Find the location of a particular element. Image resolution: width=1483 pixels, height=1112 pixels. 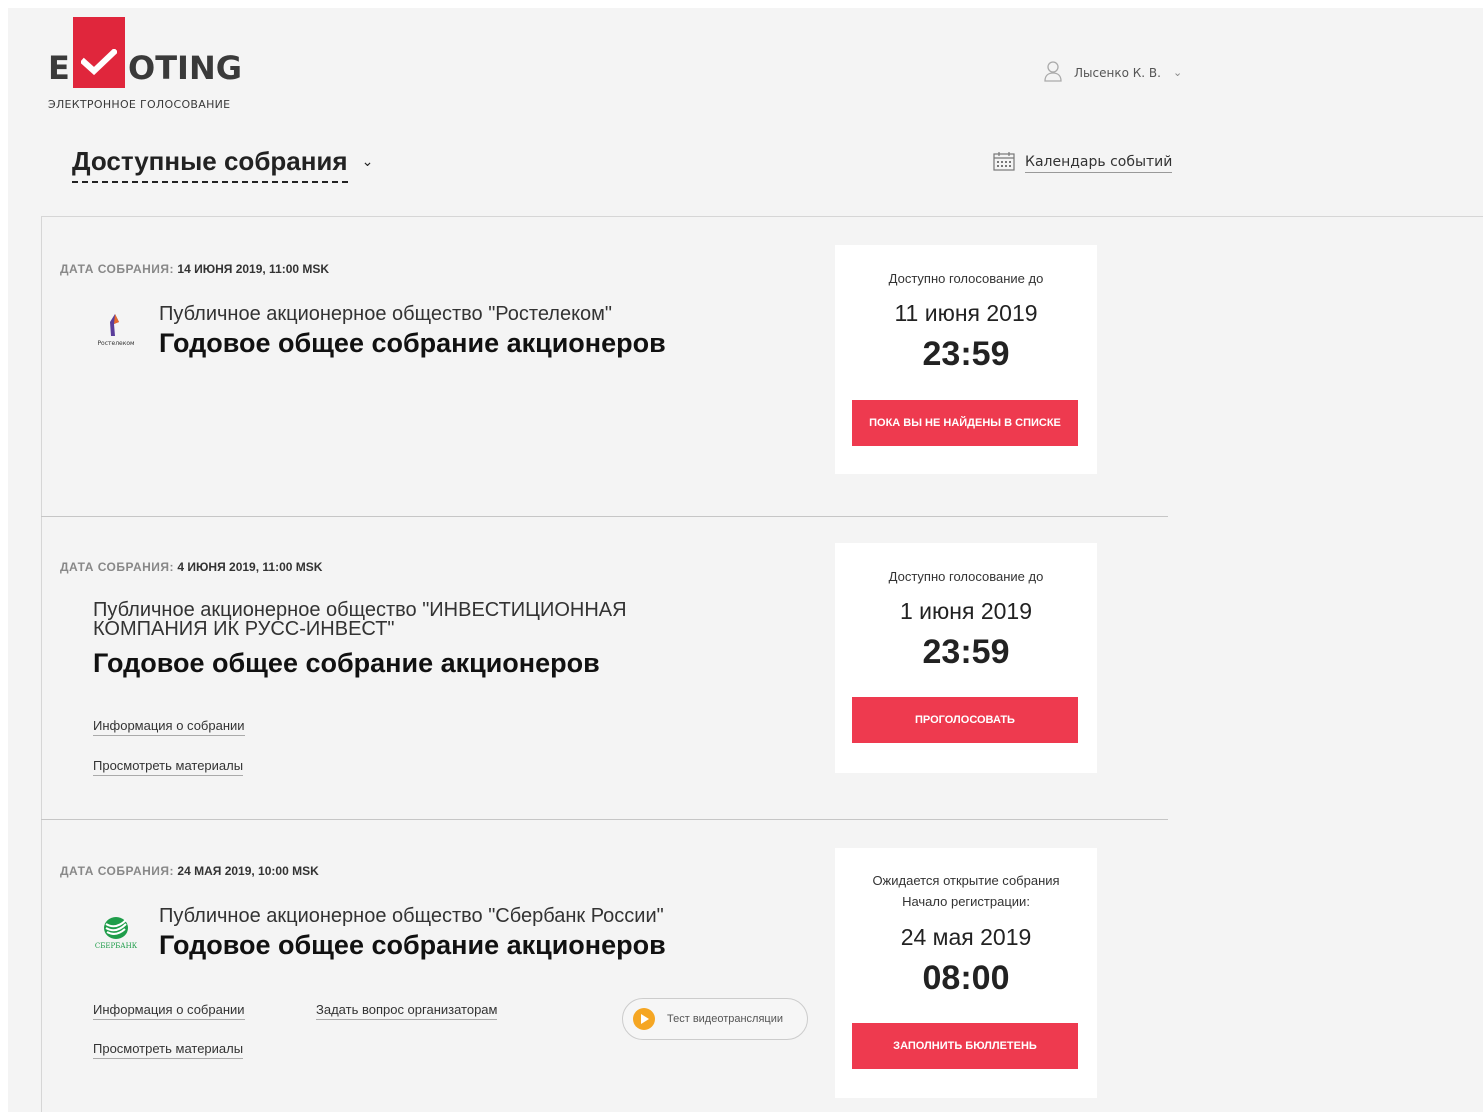

page-title: Доступные собрания is located at coordinates (210, 164).